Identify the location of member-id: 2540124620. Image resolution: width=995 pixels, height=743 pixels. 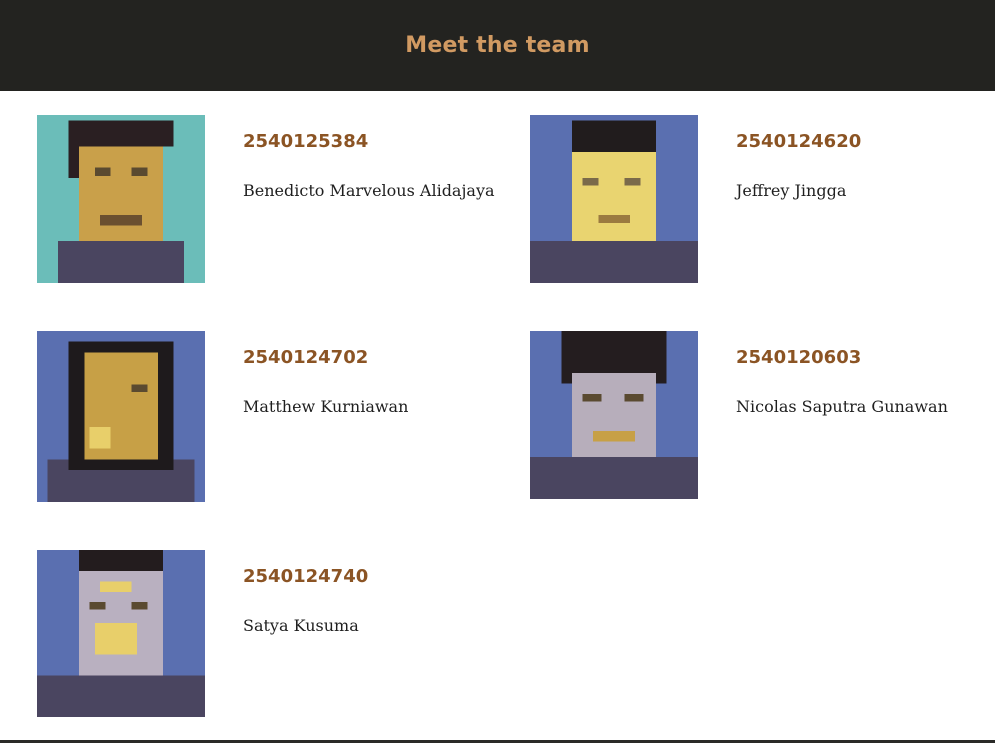
(799, 141).